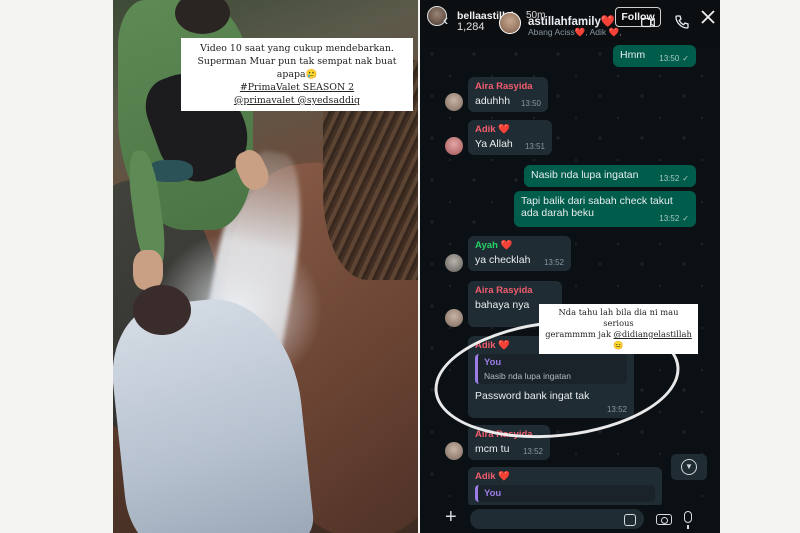 Image resolution: width=800 pixels, height=533 pixels. I want to click on message-text: ya checklah, so click(503, 260).